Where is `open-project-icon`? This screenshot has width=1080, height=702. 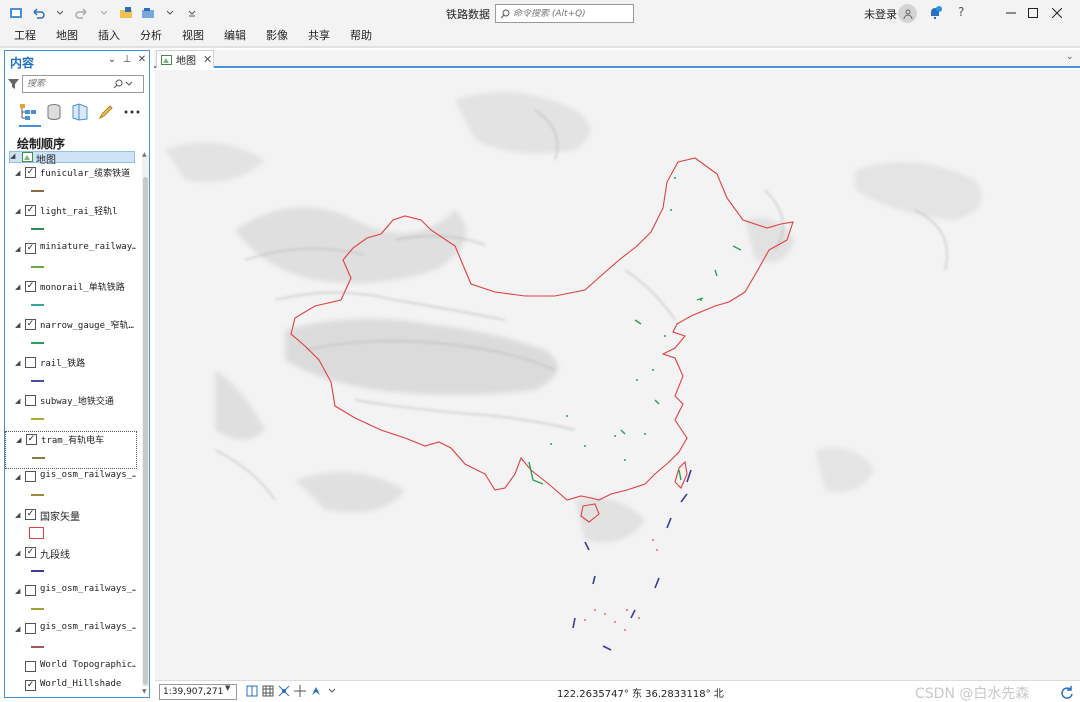 open-project-icon is located at coordinates (148, 13).